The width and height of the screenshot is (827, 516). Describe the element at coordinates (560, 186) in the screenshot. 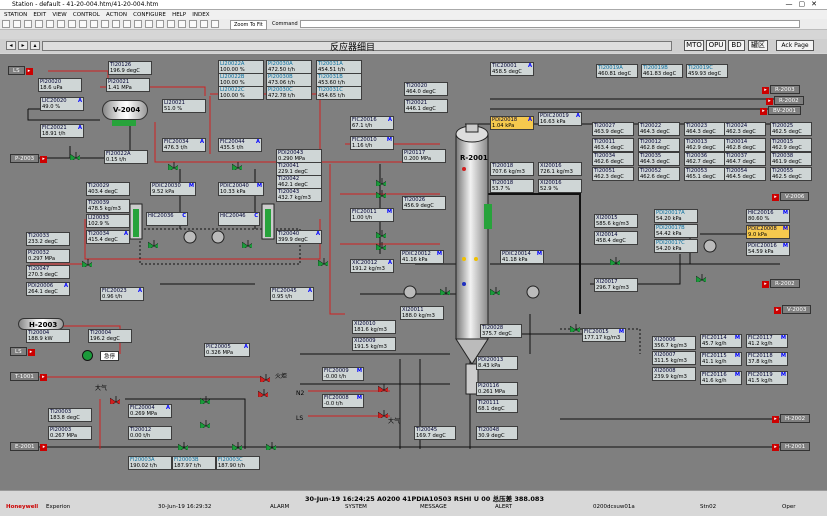

I see `tag-xi20016b: XI20016 52.9 %` at that location.